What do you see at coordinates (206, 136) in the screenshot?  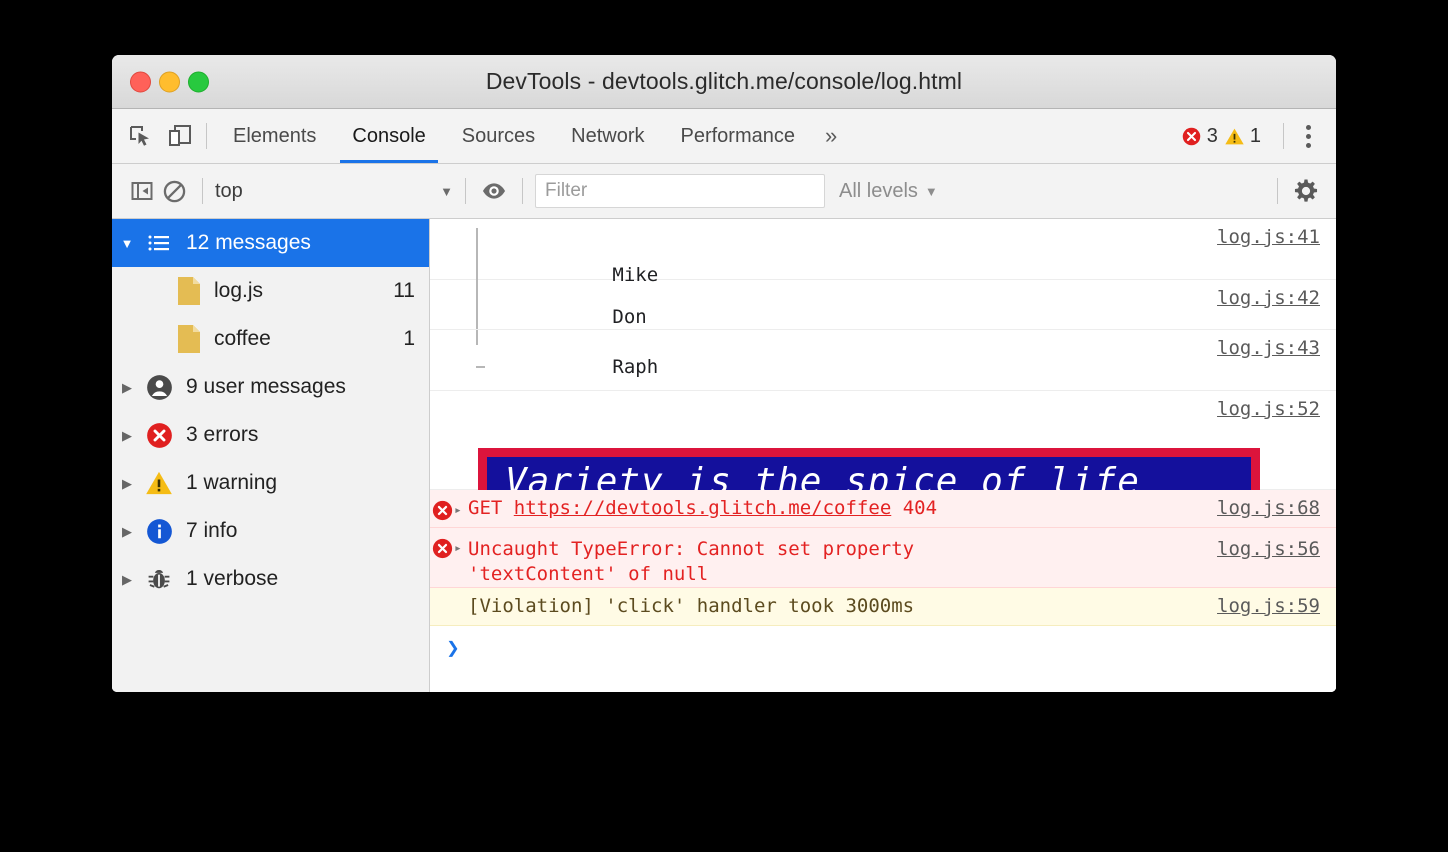 I see `tabbar-divider` at bounding box center [206, 136].